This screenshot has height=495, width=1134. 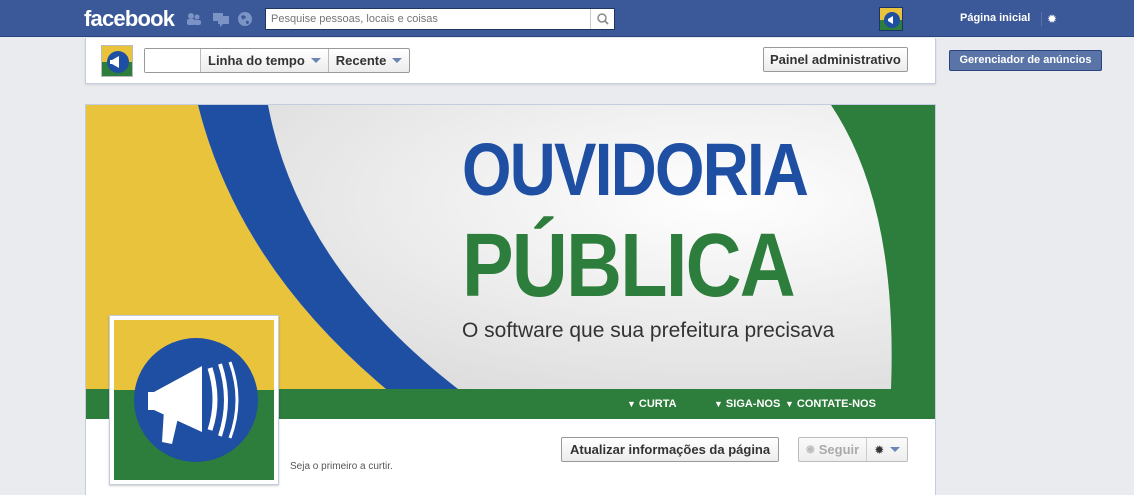 What do you see at coordinates (341, 466) in the screenshot?
I see `likes-count-text: Seja o primeiro a curtir.` at bounding box center [341, 466].